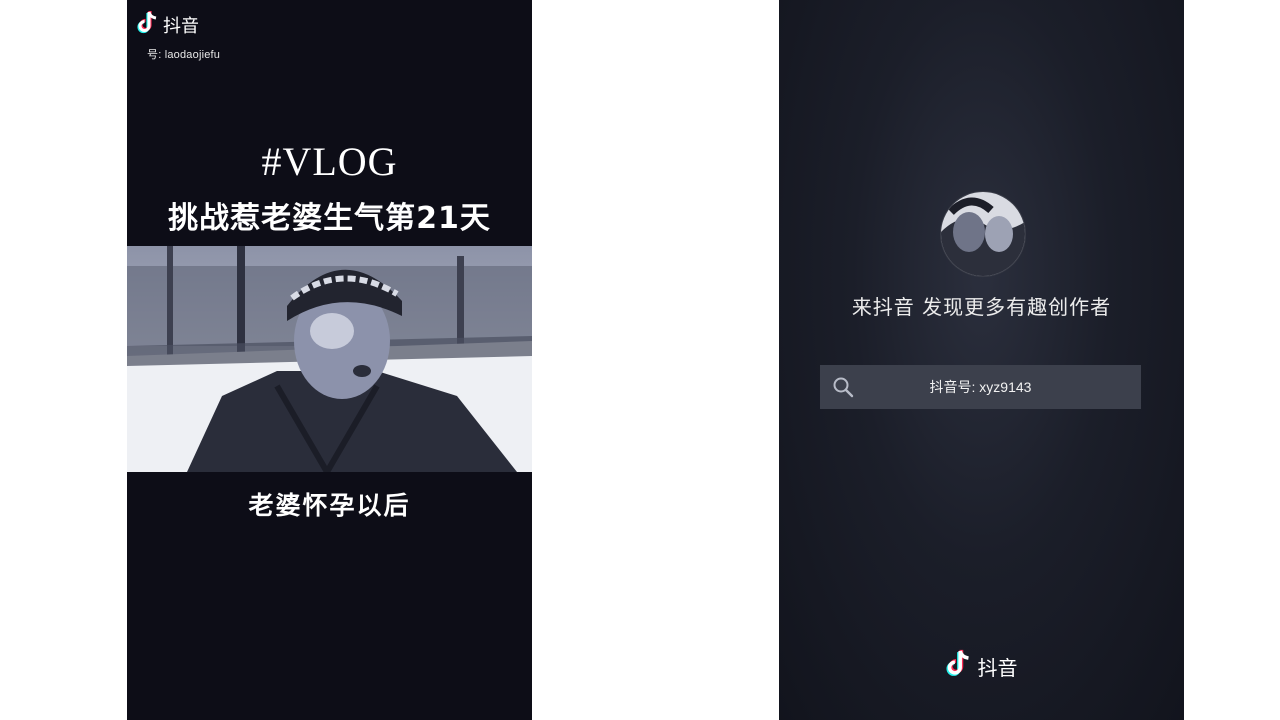  What do you see at coordinates (997, 667) in the screenshot?
I see `douyin-logo-text: 抖音` at bounding box center [997, 667].